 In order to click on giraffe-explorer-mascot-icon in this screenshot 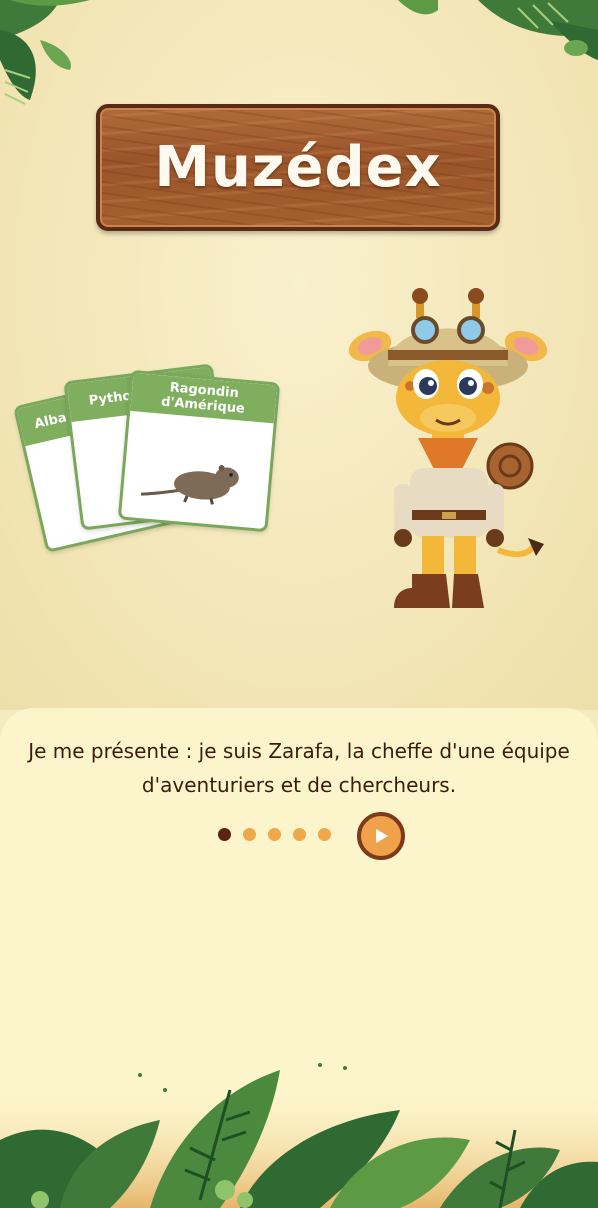, I will do `click(448, 448)`.